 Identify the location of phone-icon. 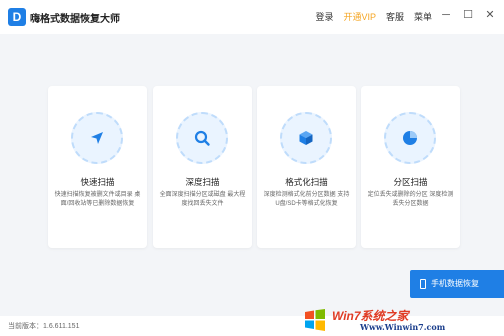
(423, 283).